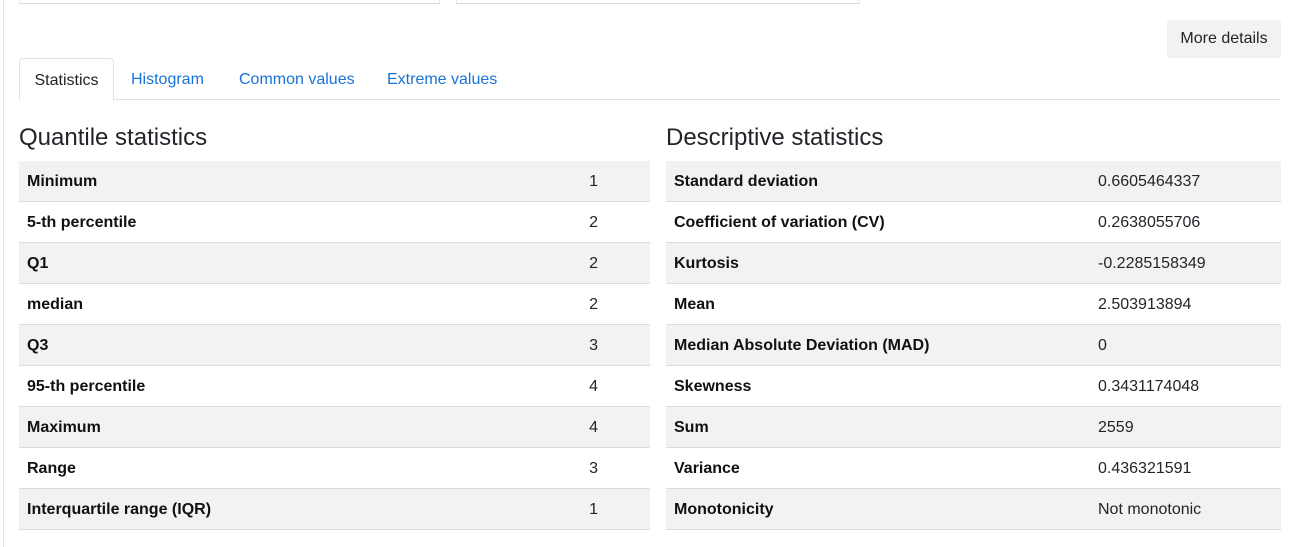 This screenshot has height=547, width=1295. Describe the element at coordinates (51, 468) in the screenshot. I see `stat-label: Range` at that location.